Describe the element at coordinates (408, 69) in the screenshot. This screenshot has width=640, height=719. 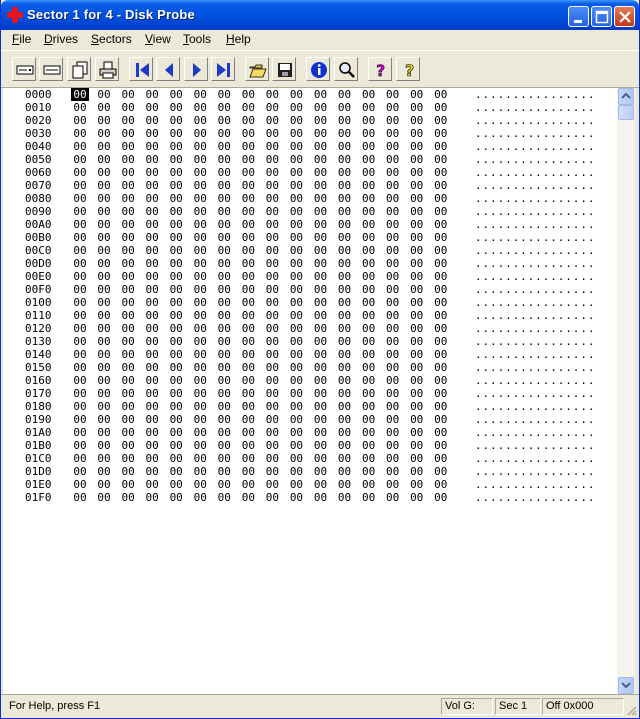
I see `context-help-button: ?` at that location.